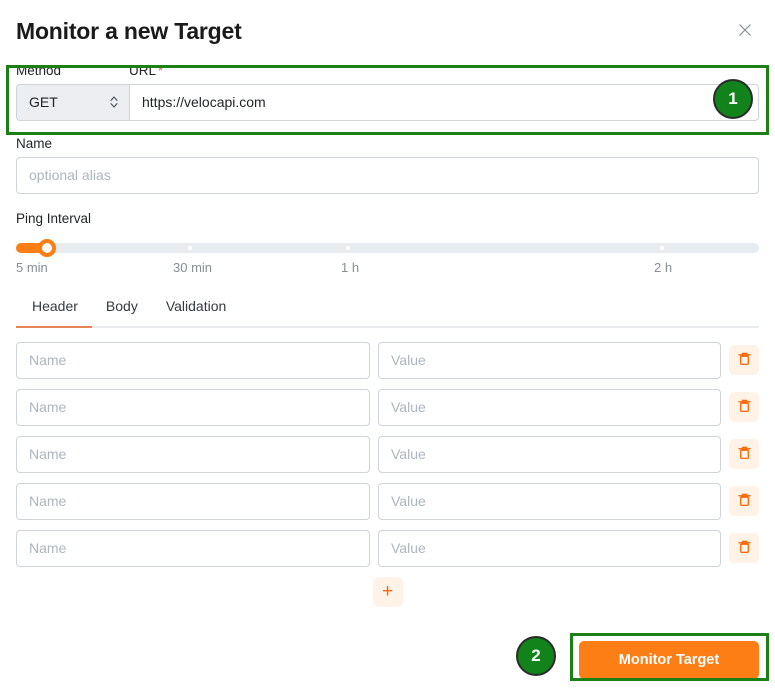 The height and width of the screenshot is (695, 775). What do you see at coordinates (196, 310) in the screenshot?
I see `tab-validation: Validation` at bounding box center [196, 310].